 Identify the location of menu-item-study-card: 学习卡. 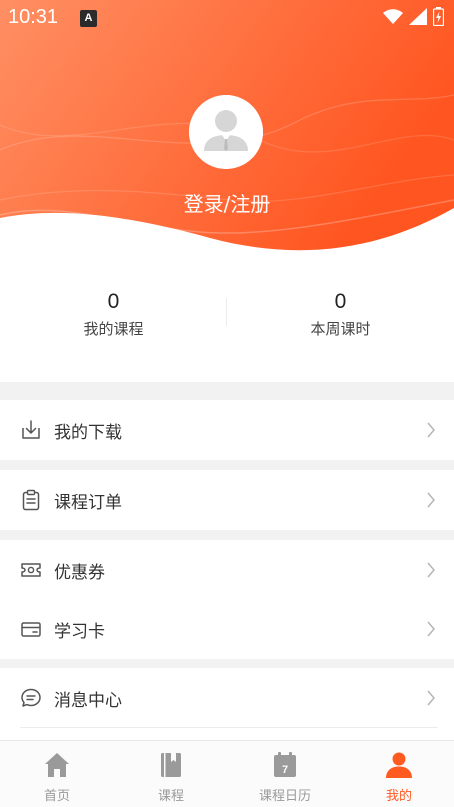
(227, 629).